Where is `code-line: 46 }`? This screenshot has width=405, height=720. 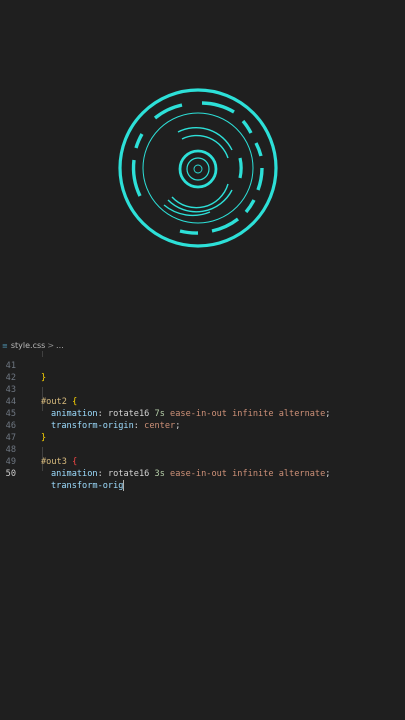
code-line: 46 } is located at coordinates (202, 425).